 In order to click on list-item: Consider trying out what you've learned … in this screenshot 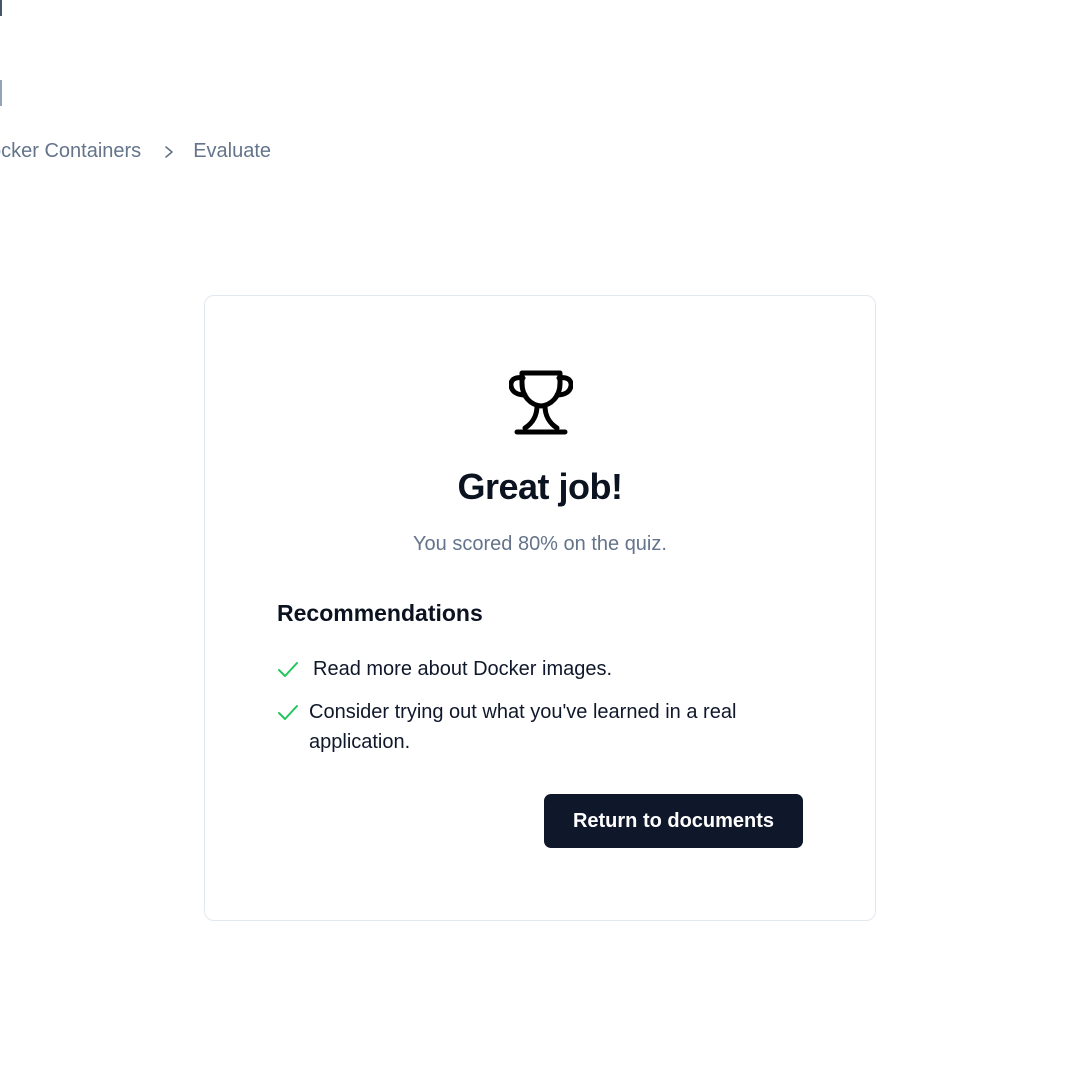, I will do `click(547, 727)`.